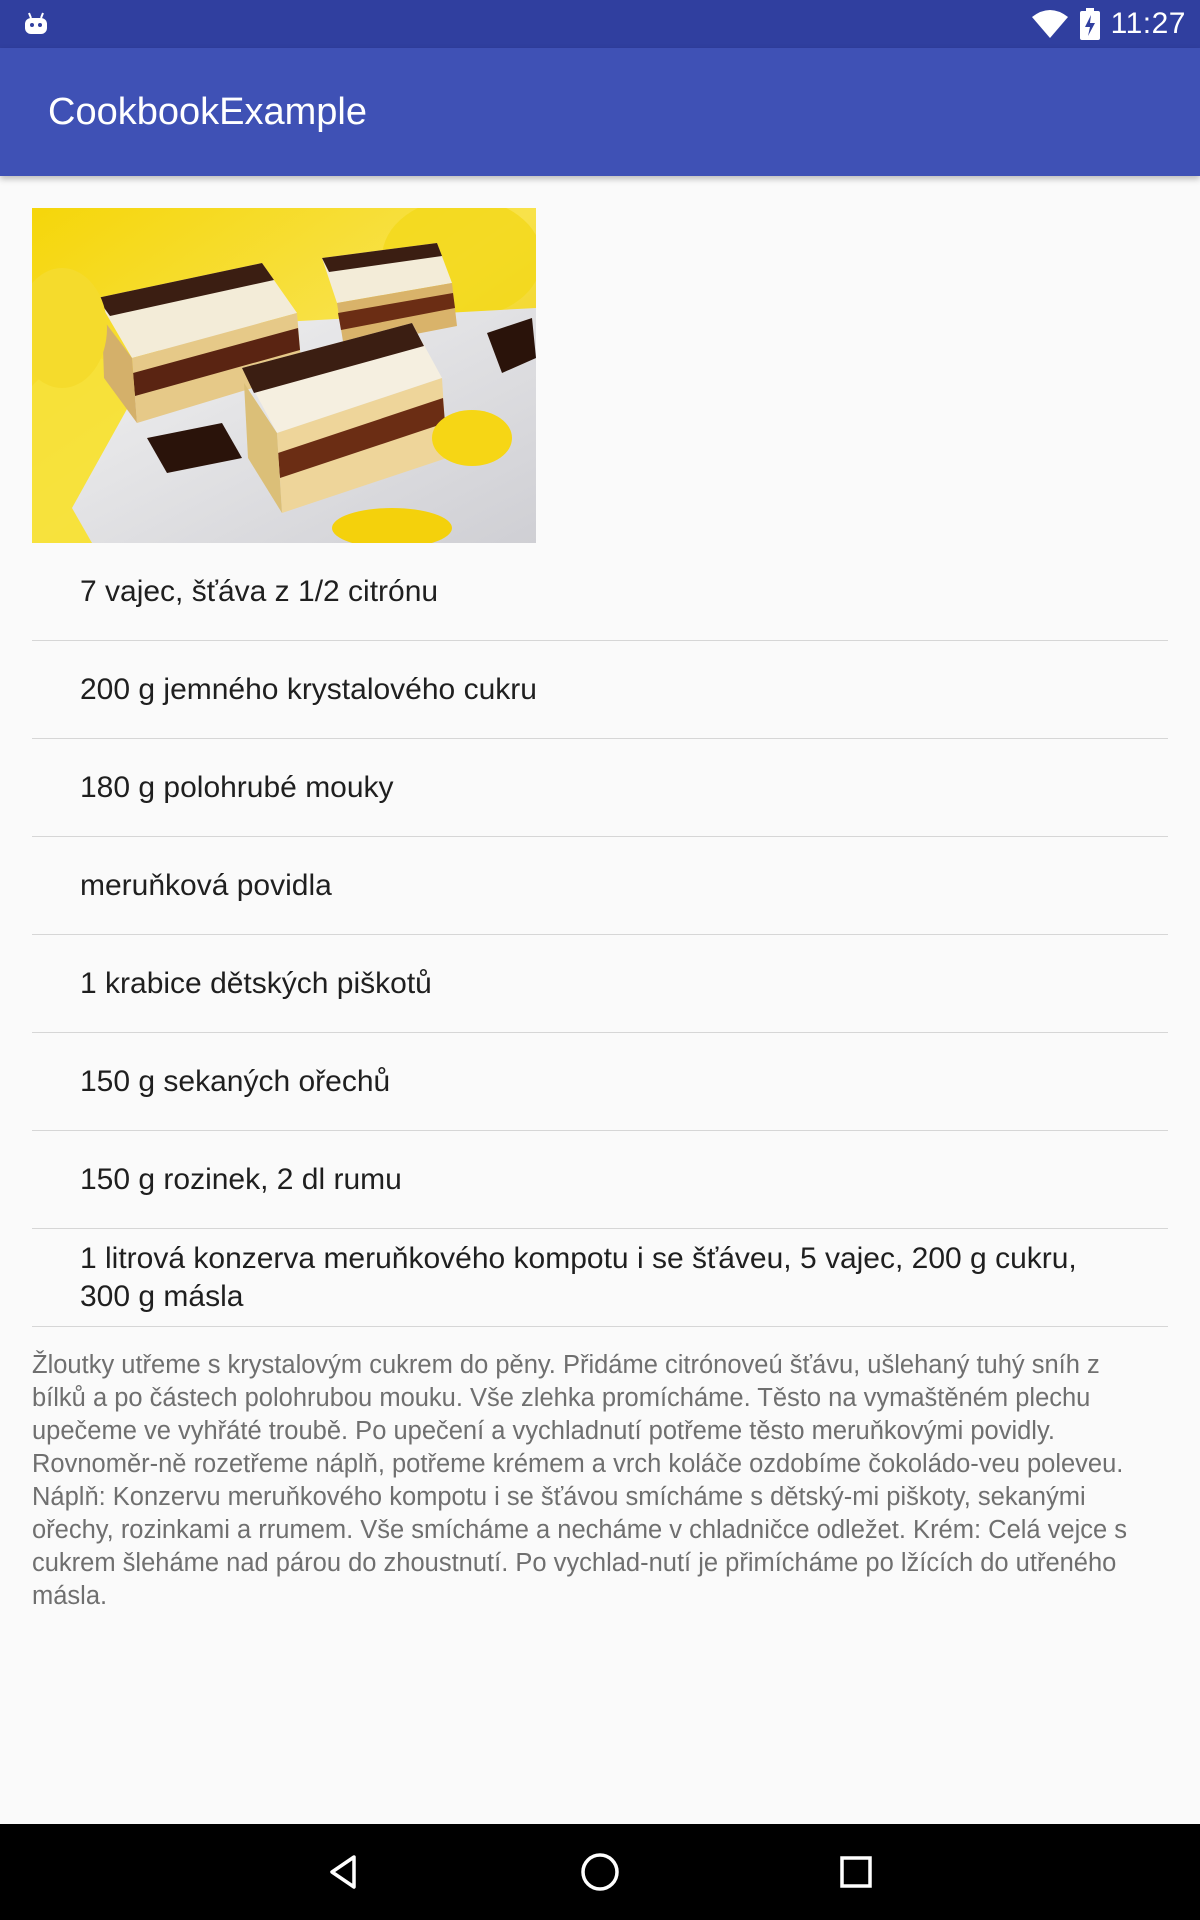  What do you see at coordinates (284, 375) in the screenshot?
I see `recipe-image` at bounding box center [284, 375].